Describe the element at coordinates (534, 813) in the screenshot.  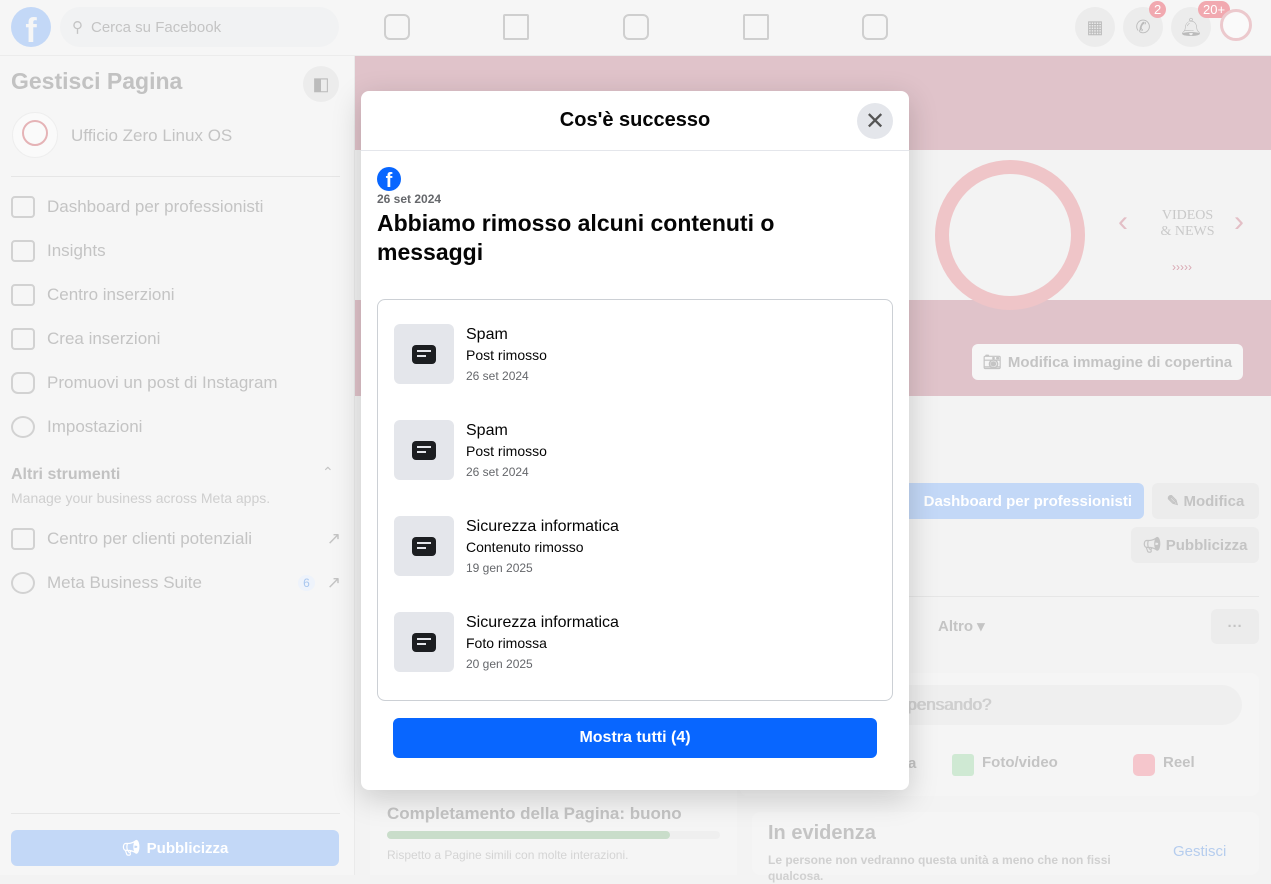
I see `completion-title: Completamento della Pagina: buono` at that location.